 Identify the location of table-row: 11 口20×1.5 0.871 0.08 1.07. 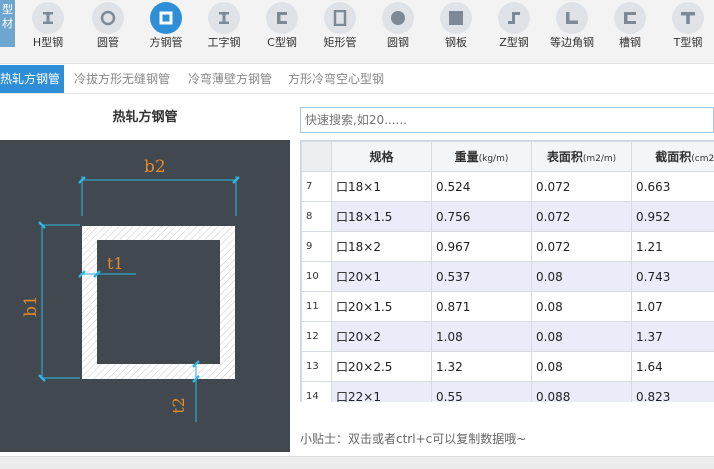
(507, 306).